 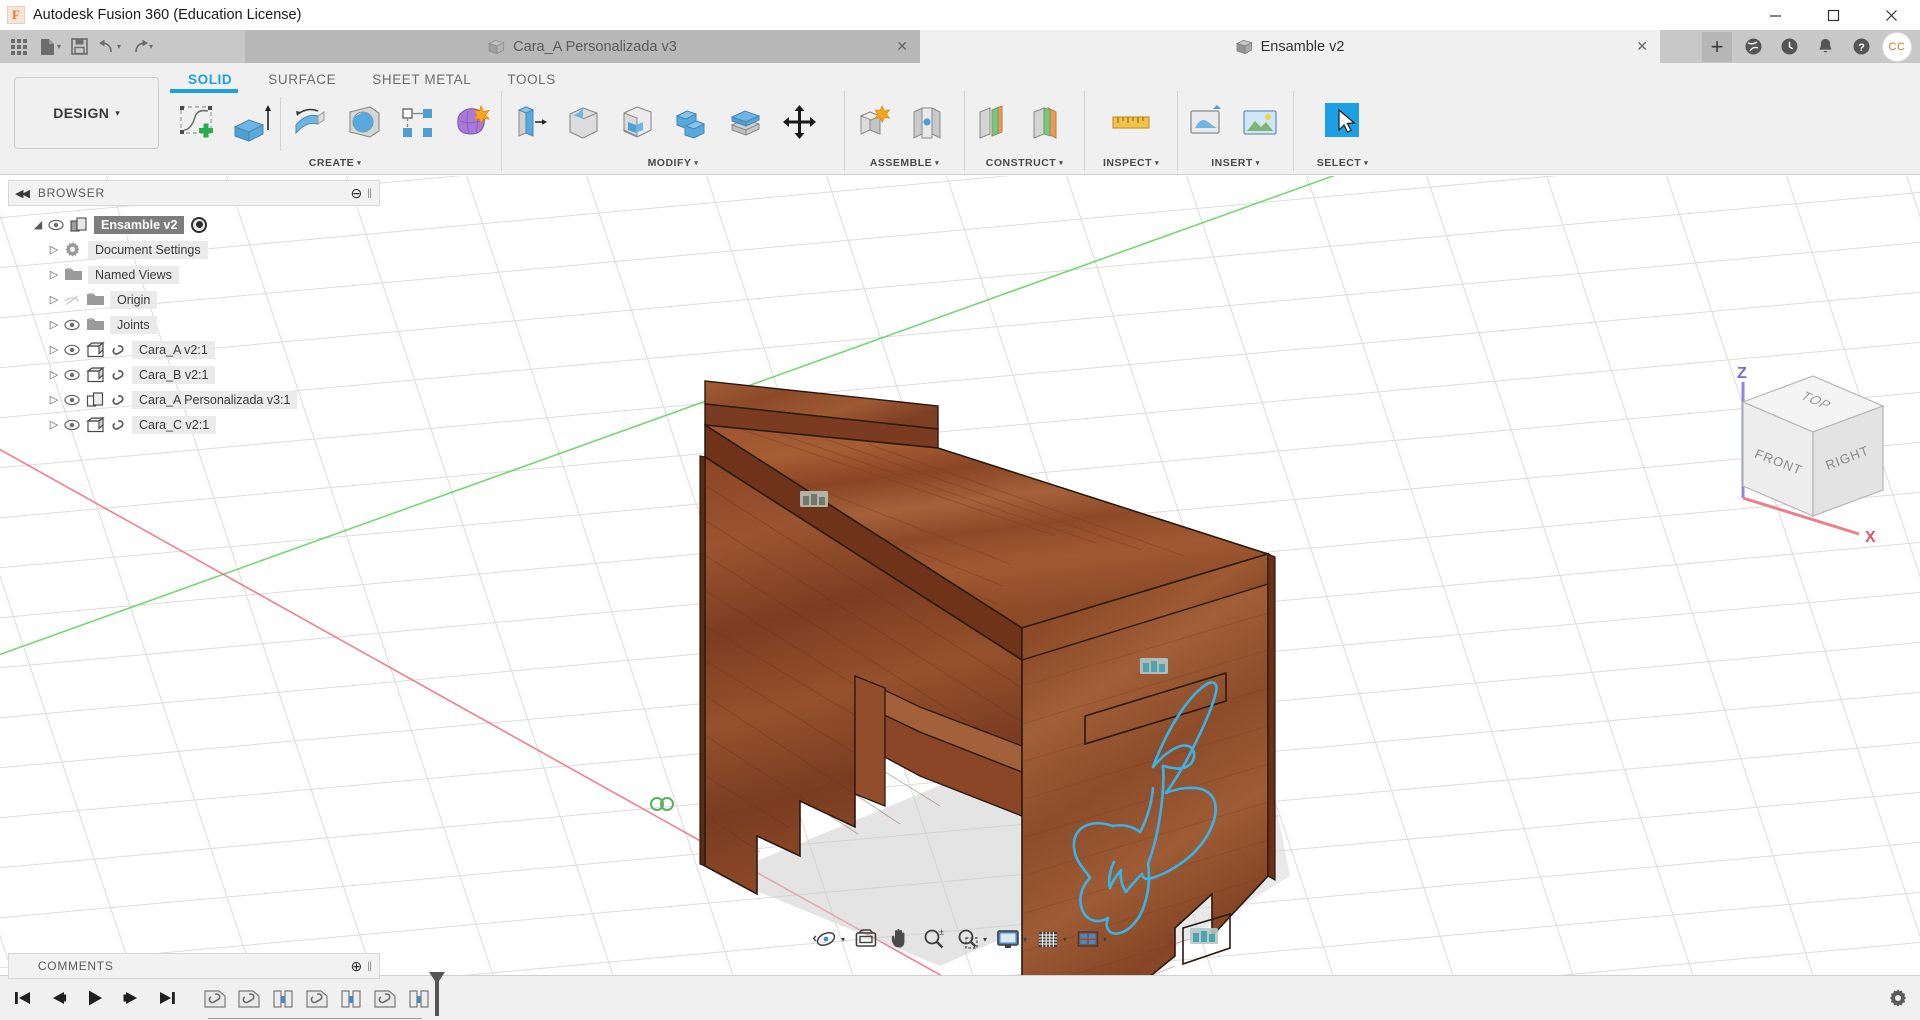 I want to click on timeline-marker, so click(x=437, y=994).